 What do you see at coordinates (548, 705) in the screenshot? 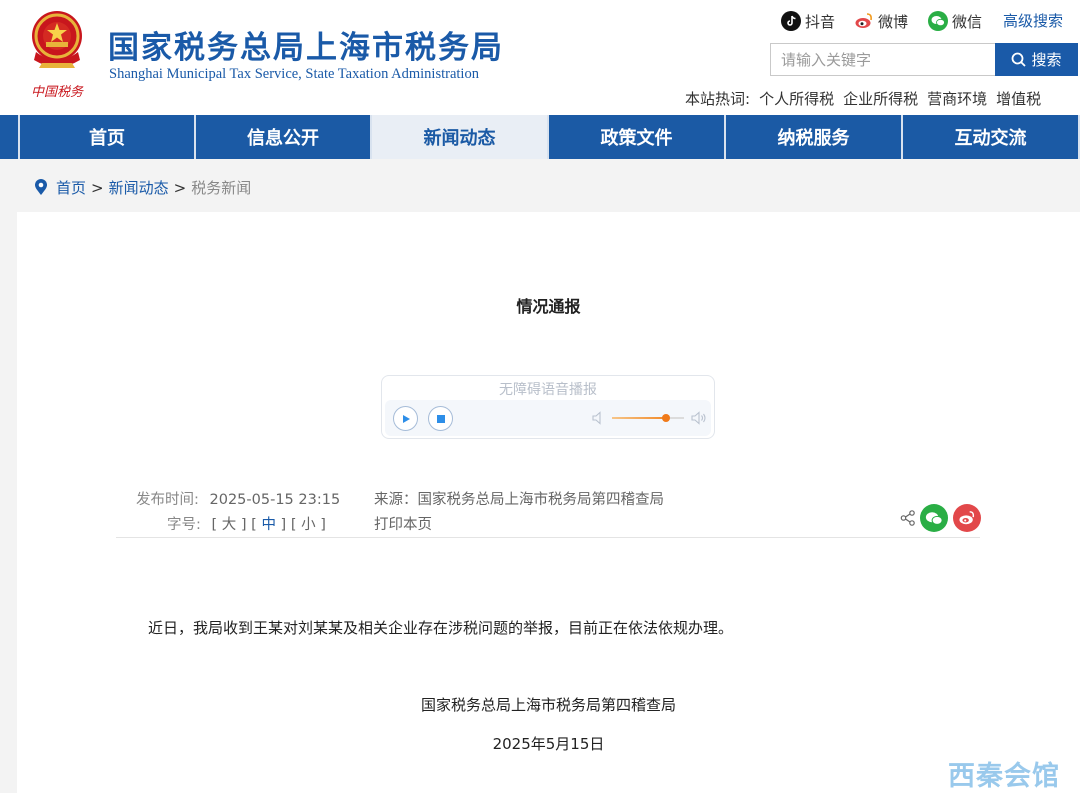
I see `article-signer: 国家税务总局上海市税务局第四稽查局` at bounding box center [548, 705].